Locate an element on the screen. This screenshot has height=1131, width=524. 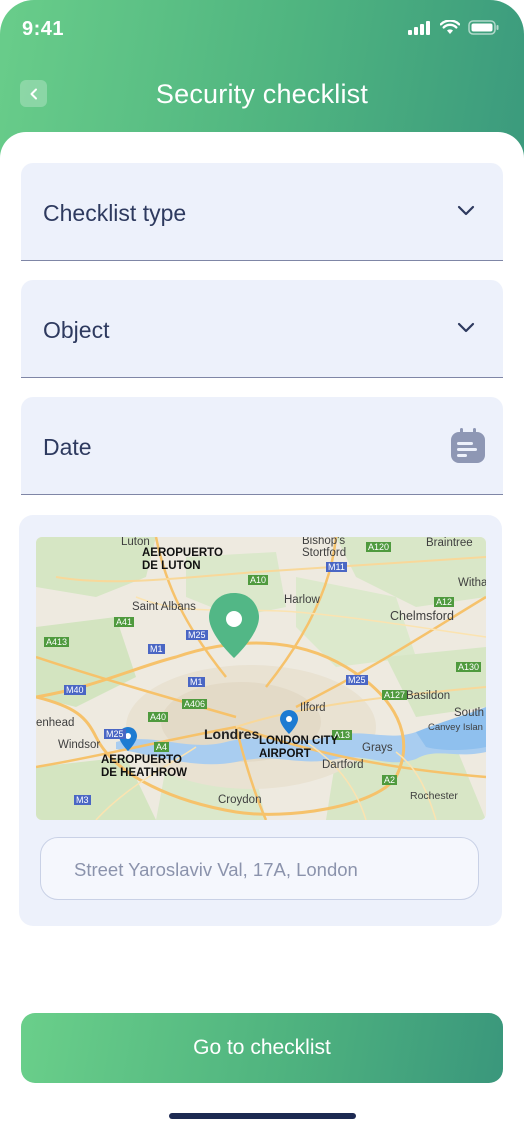
signal-icon is located at coordinates (419, 27).